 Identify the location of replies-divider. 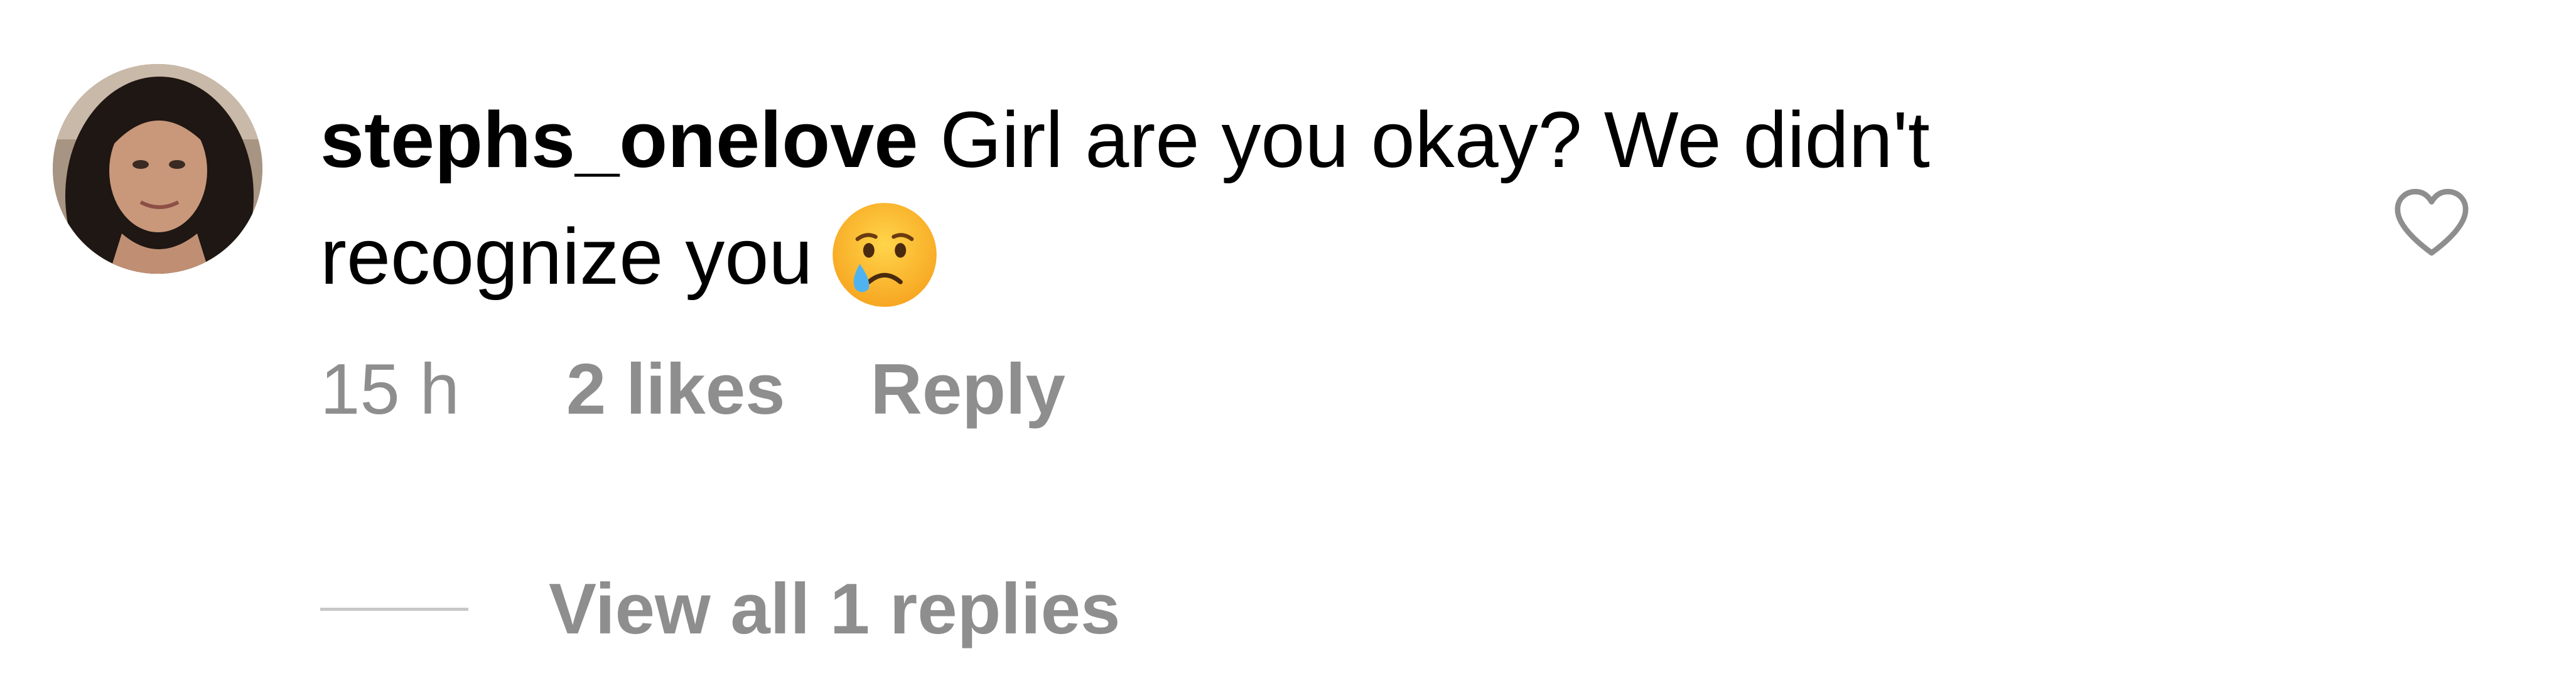
(394, 609).